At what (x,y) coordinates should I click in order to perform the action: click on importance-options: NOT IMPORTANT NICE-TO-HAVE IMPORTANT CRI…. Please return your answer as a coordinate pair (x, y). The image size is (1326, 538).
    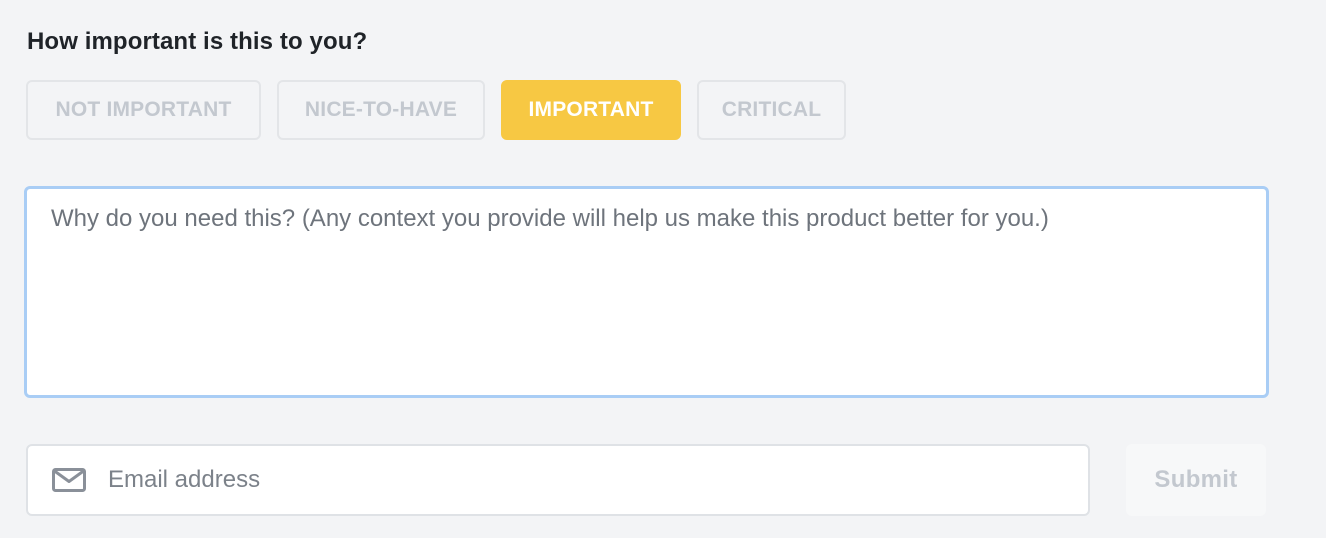
    Looking at the image, I should click on (436, 110).